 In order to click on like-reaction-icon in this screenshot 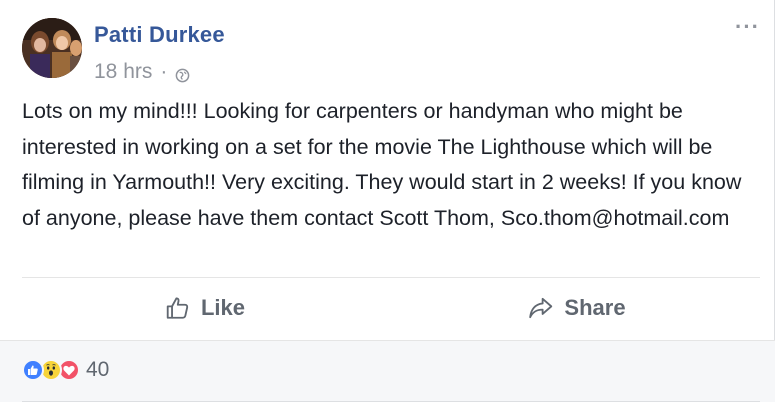, I will do `click(33, 370)`.